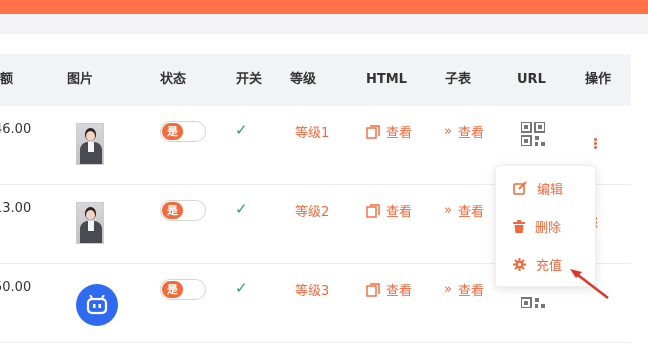  I want to click on robot-avatar-icon, so click(97, 305).